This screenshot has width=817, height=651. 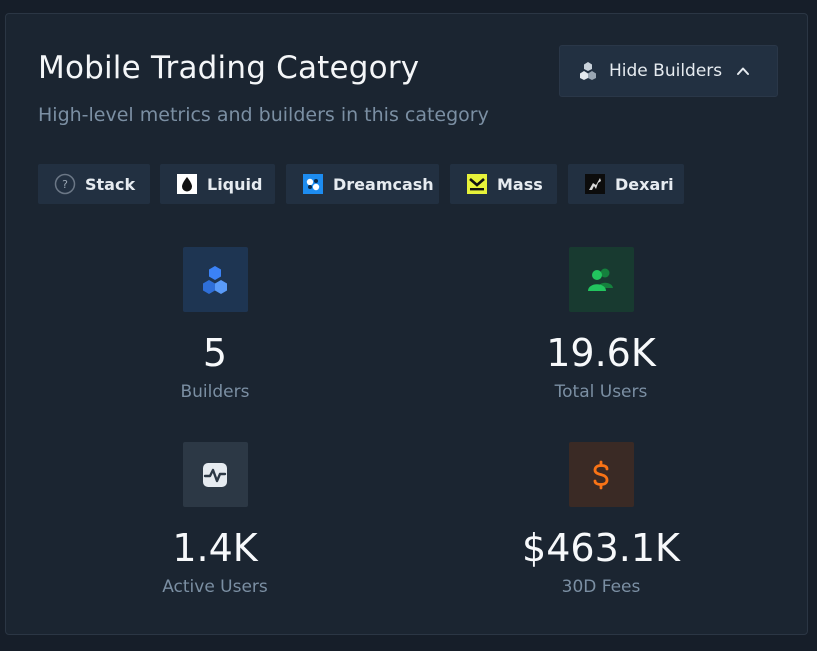 I want to click on builder-chip-label: Liquid, so click(x=235, y=184).